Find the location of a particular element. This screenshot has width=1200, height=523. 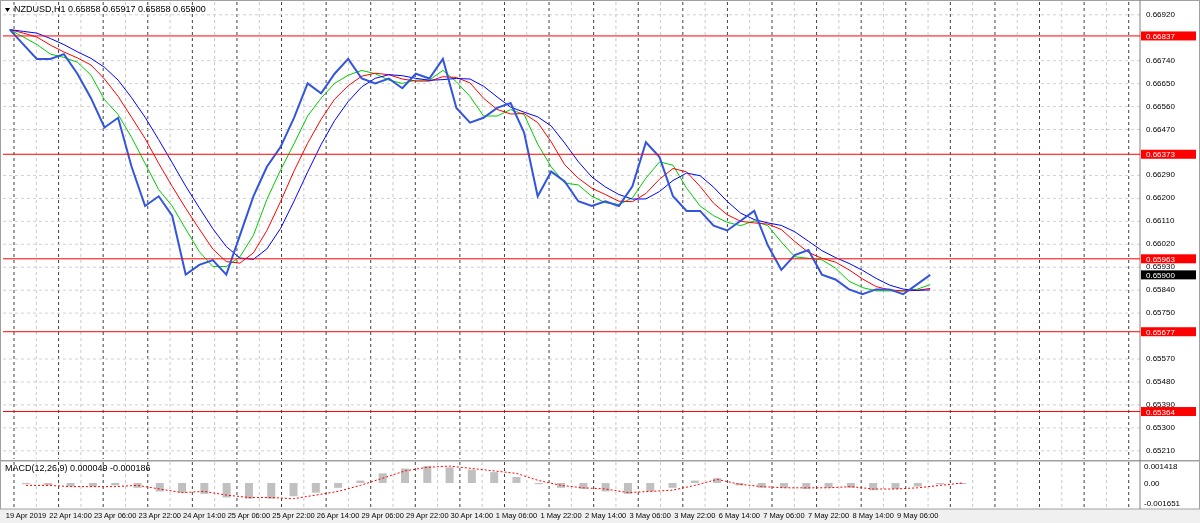

level-price-label: 0.65963 is located at coordinates (1168, 259).